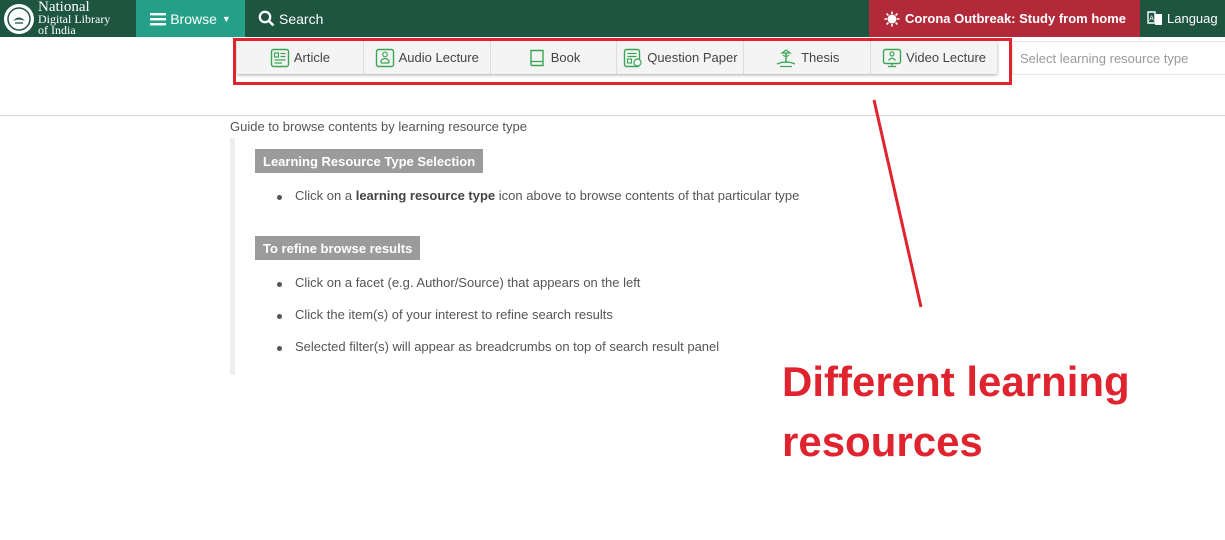 The image size is (1225, 540). Describe the element at coordinates (956, 381) in the screenshot. I see `annotation-line-1: Different learning` at that location.